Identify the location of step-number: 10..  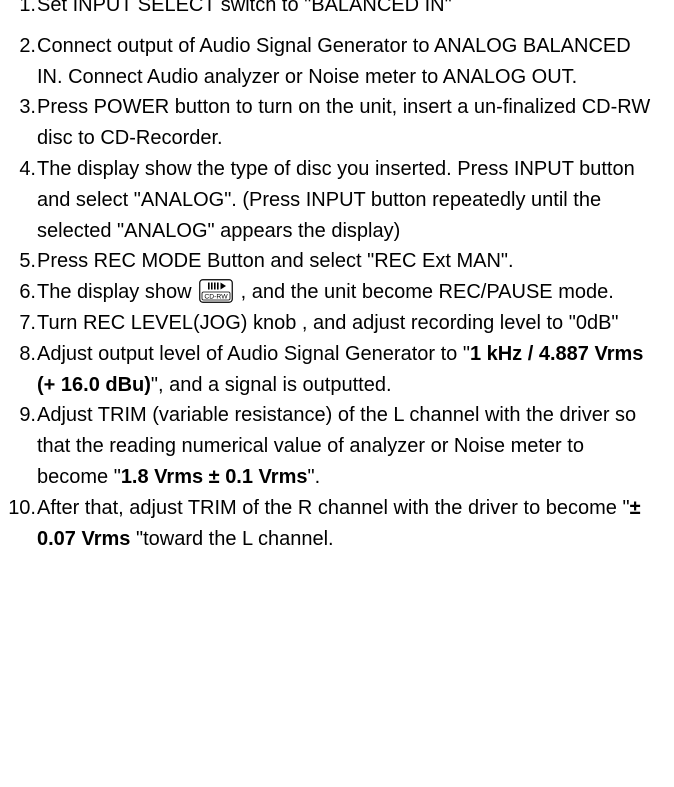
(22, 507).